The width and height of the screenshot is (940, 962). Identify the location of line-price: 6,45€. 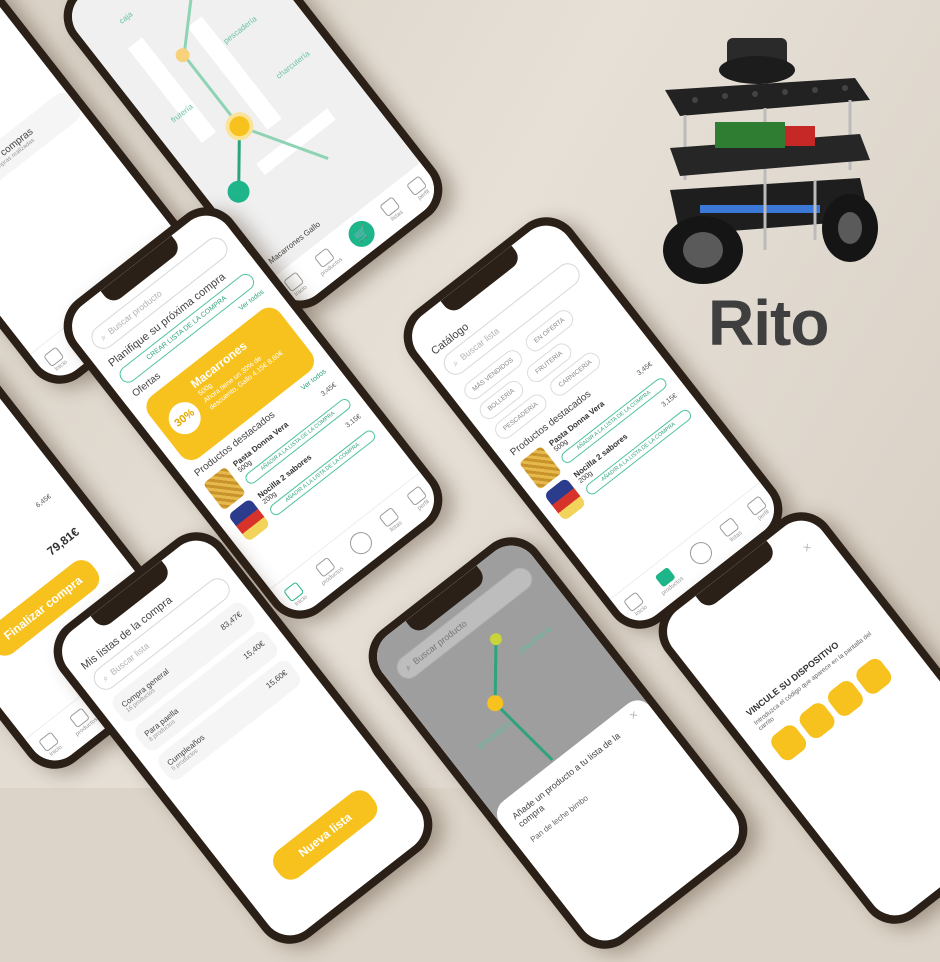
(43, 501).